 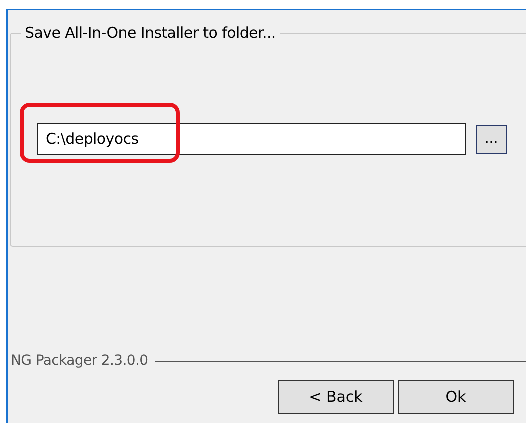 I want to click on folder-field: C:\deployocs, so click(x=251, y=139).